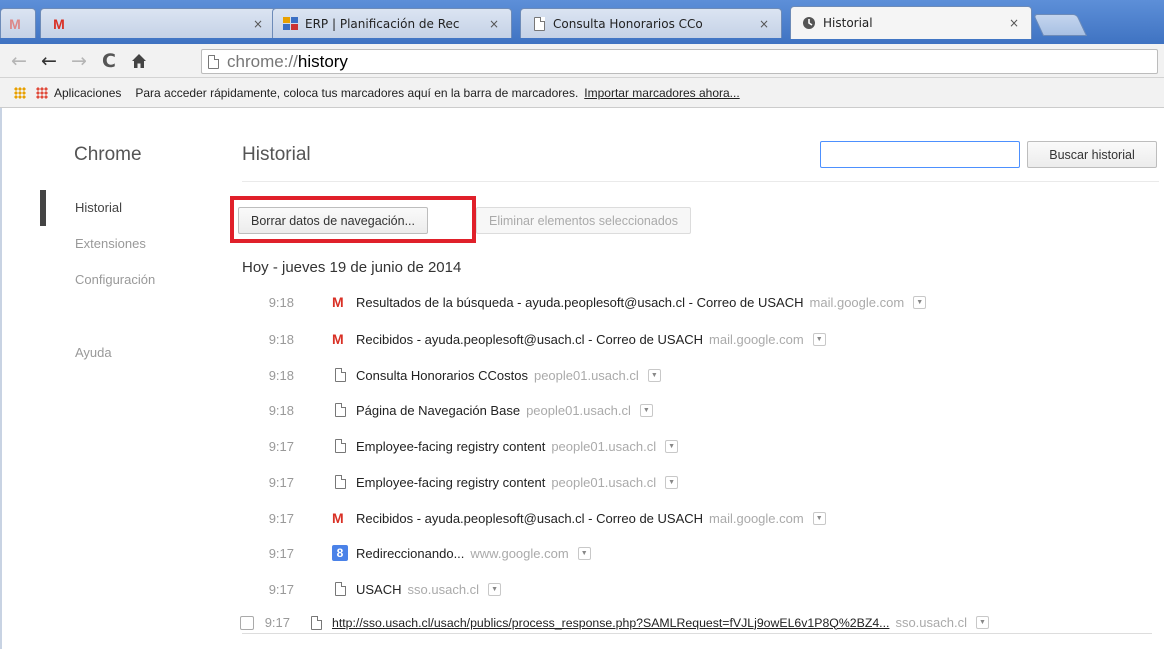  What do you see at coordinates (262, 61) in the screenshot?
I see `url-scheme: chrome://` at bounding box center [262, 61].